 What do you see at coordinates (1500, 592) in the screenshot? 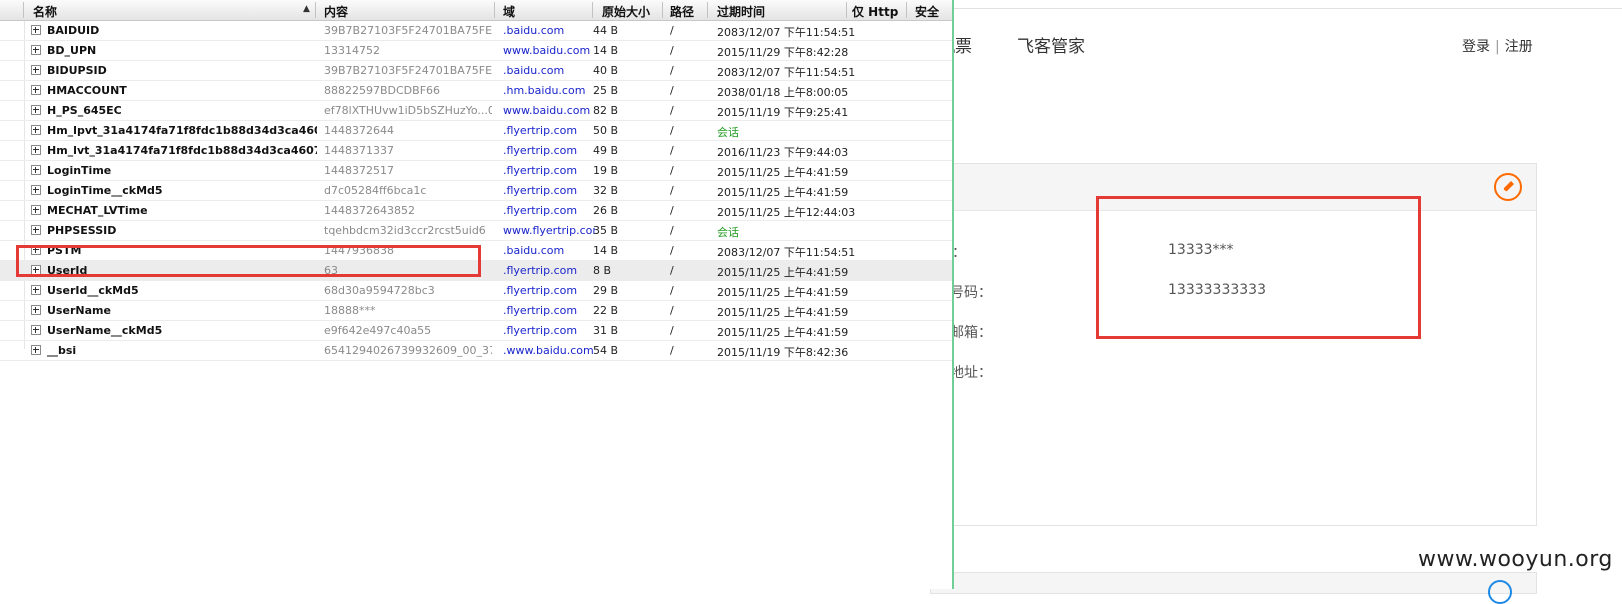
I see `info-icon` at bounding box center [1500, 592].